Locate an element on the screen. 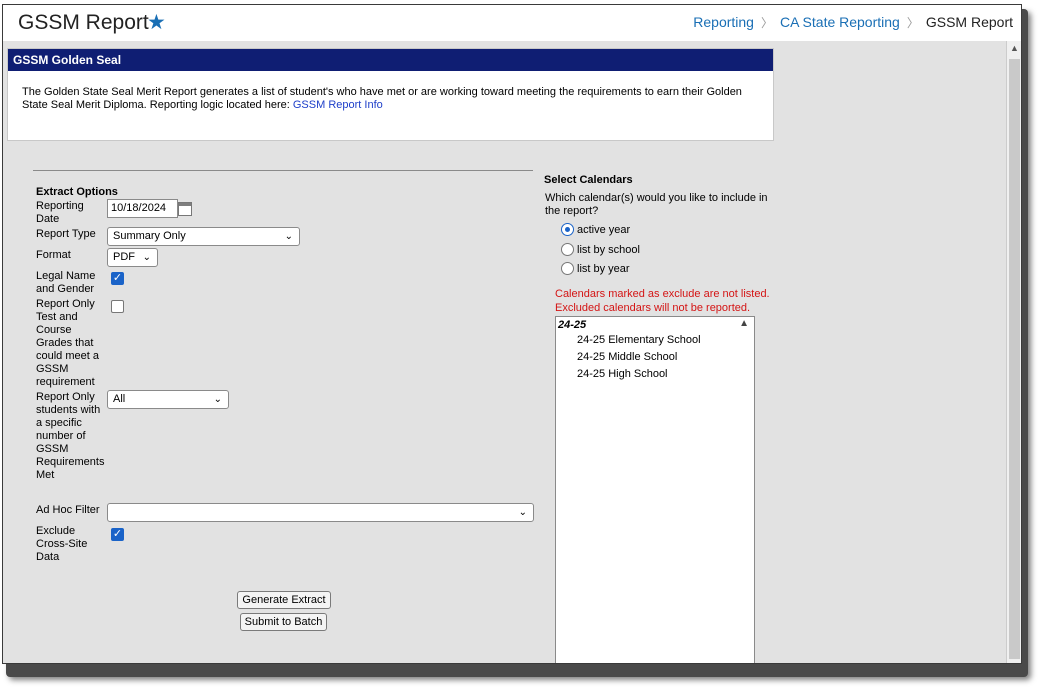  calendar-icon is located at coordinates (185, 209).